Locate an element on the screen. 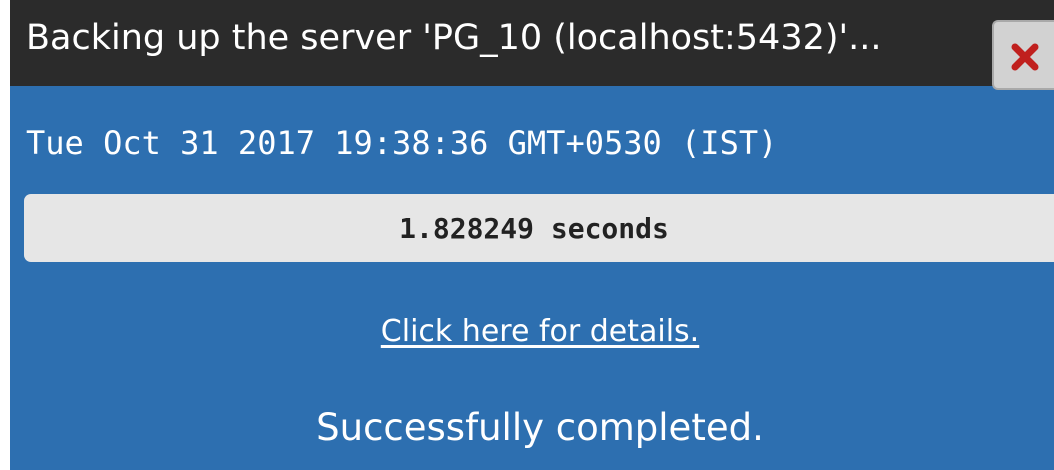  close-x-icon is located at coordinates (1025, 57).